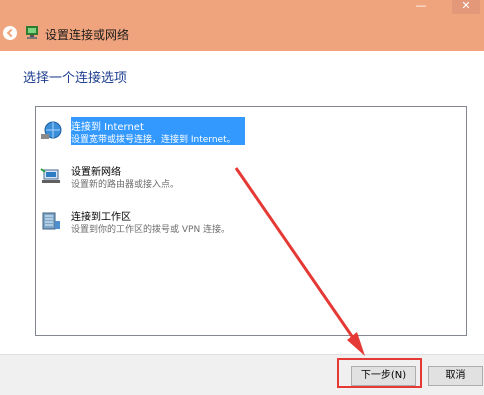 This screenshot has height=395, width=484. What do you see at coordinates (101, 217) in the screenshot?
I see `option-title: 连接到工作区` at bounding box center [101, 217].